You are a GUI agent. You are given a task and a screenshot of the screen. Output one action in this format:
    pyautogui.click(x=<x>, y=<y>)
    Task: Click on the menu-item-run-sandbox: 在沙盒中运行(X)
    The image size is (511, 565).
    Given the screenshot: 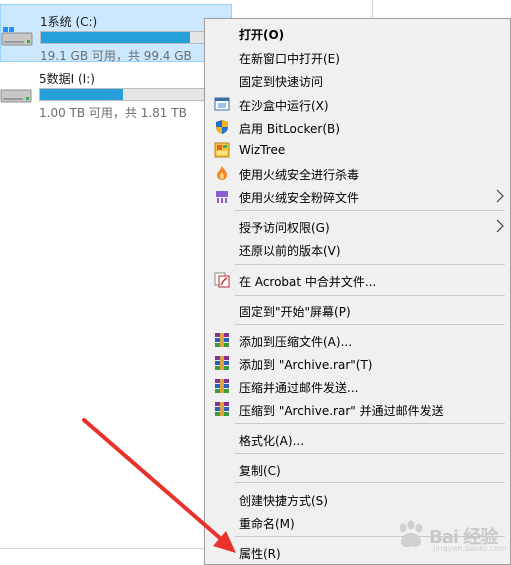 What is the action you would take?
    pyautogui.click(x=357, y=104)
    